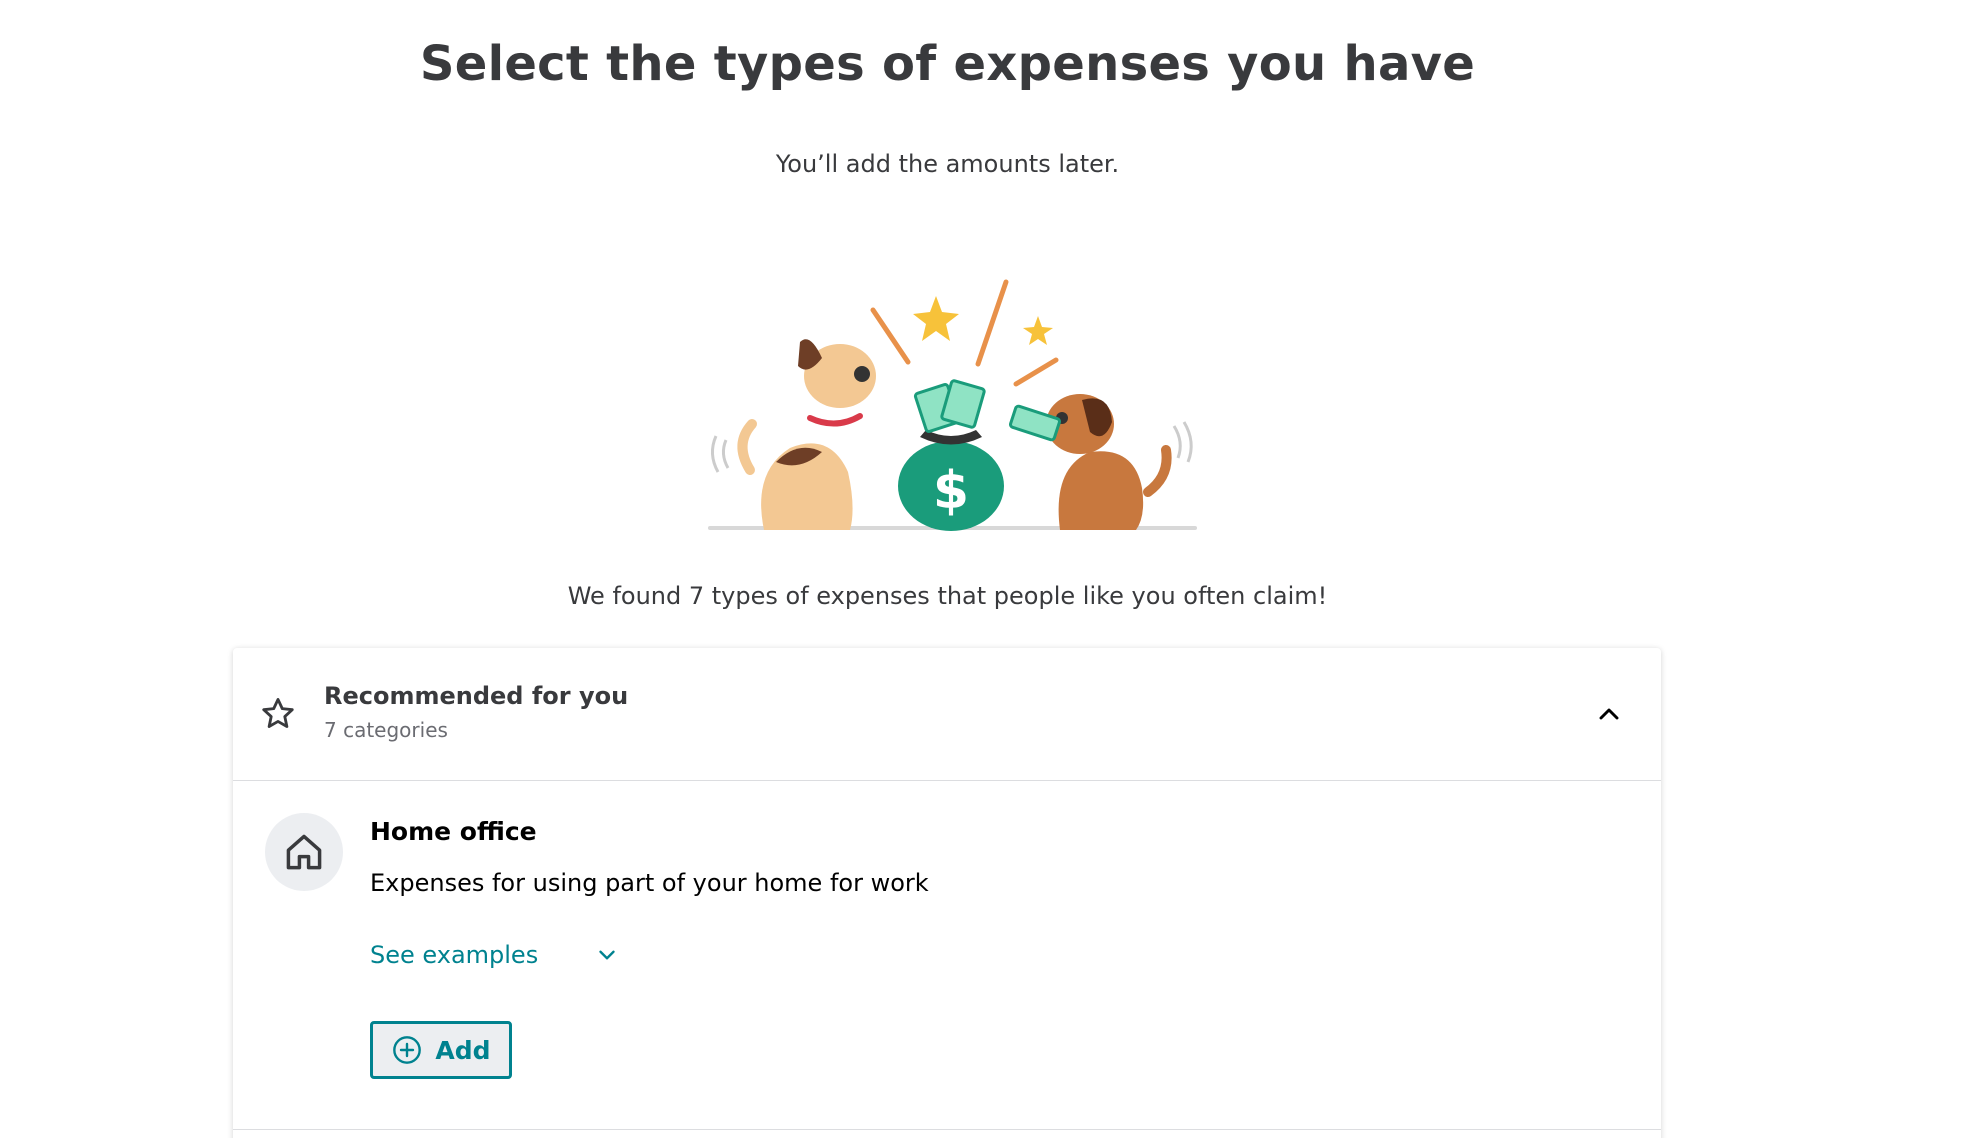  I want to click on star-icon, so click(278, 713).